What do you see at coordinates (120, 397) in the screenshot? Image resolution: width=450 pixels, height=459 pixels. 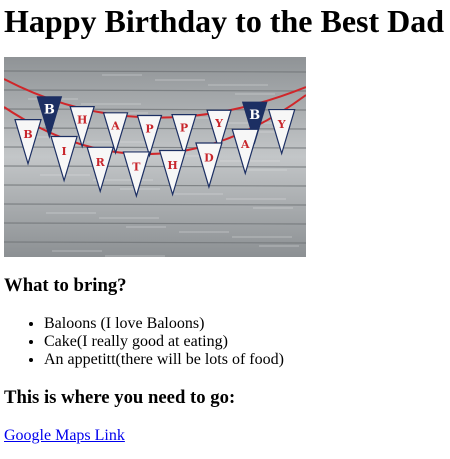 I see `location-heading: This is where you need to go:` at bounding box center [120, 397].